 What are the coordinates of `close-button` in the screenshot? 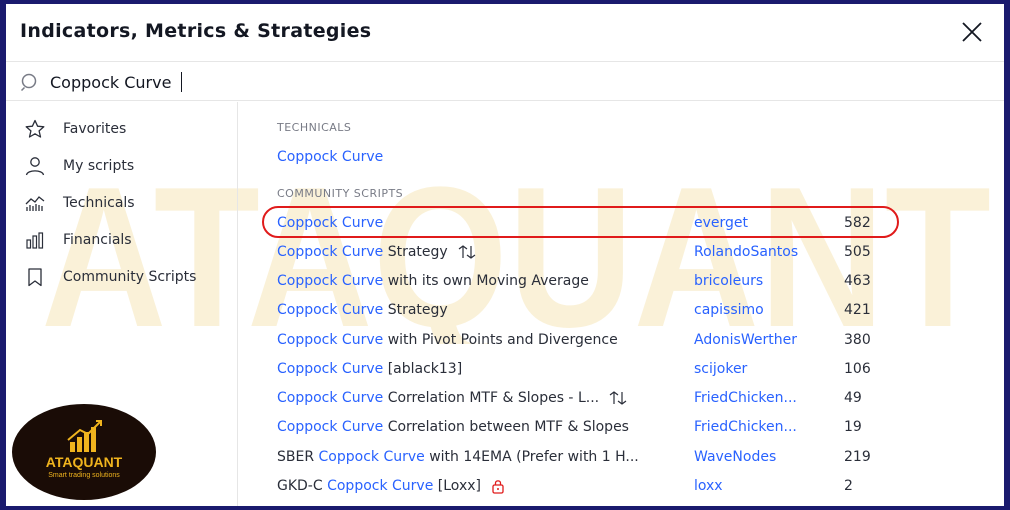 It's located at (972, 32).